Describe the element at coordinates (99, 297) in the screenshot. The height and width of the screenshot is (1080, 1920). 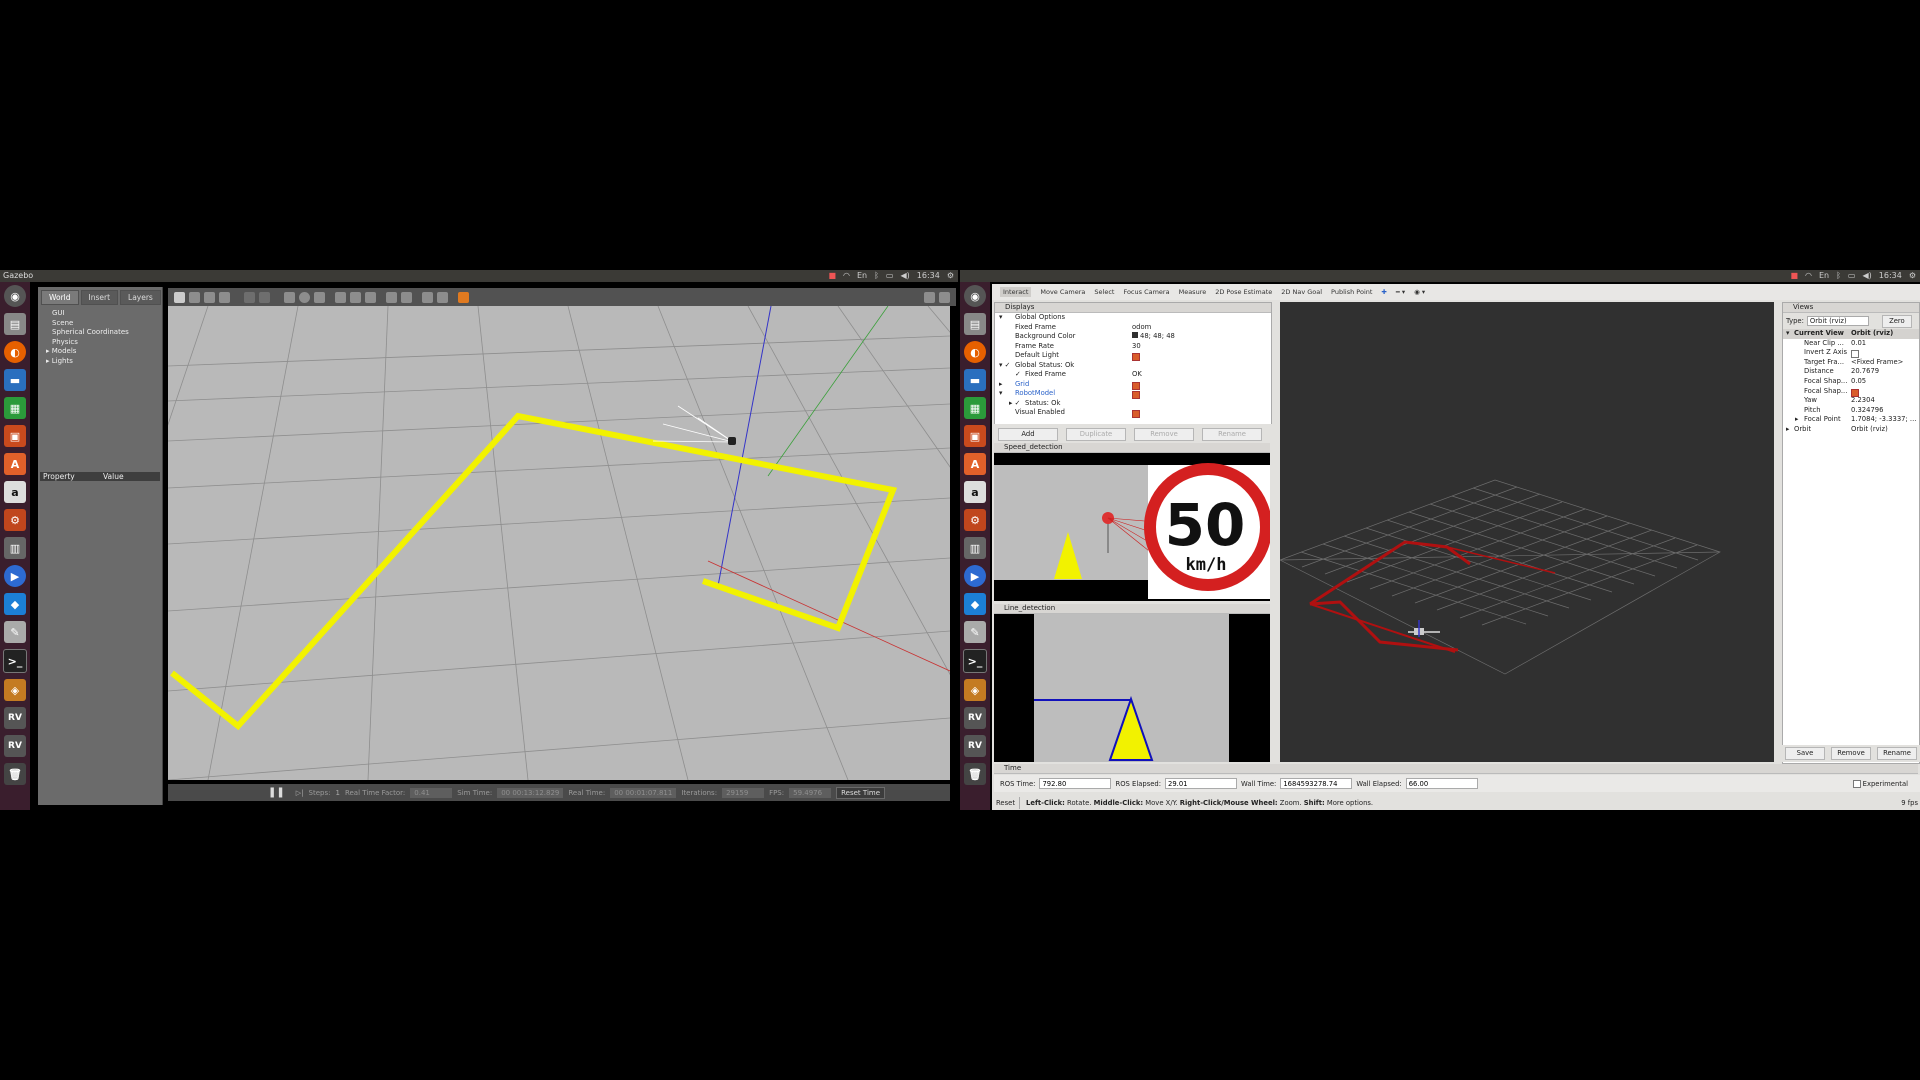
I see `tab-insert: Insert` at that location.